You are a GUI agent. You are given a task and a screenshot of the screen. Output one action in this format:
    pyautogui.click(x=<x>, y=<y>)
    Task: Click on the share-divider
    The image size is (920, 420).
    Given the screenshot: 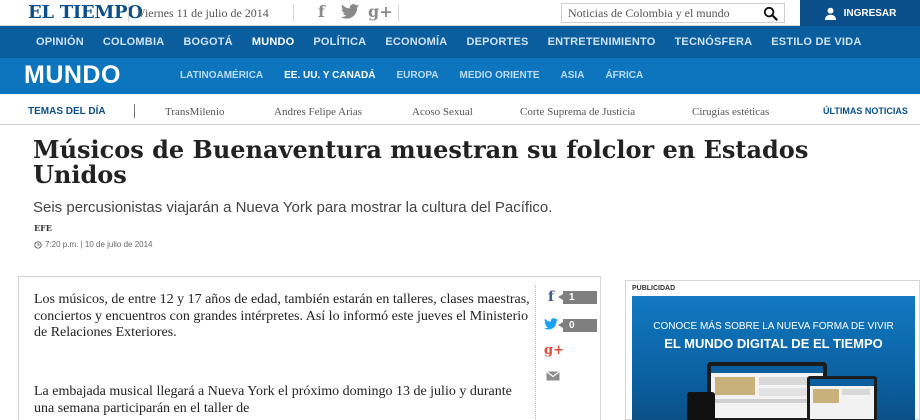 What is the action you would take?
    pyautogui.click(x=535, y=352)
    